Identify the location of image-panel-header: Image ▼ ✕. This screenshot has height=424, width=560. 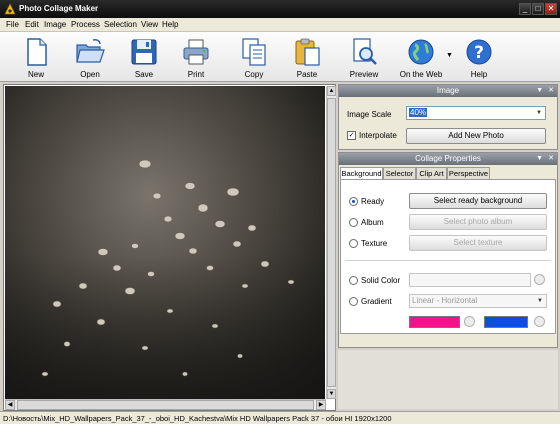
(448, 91).